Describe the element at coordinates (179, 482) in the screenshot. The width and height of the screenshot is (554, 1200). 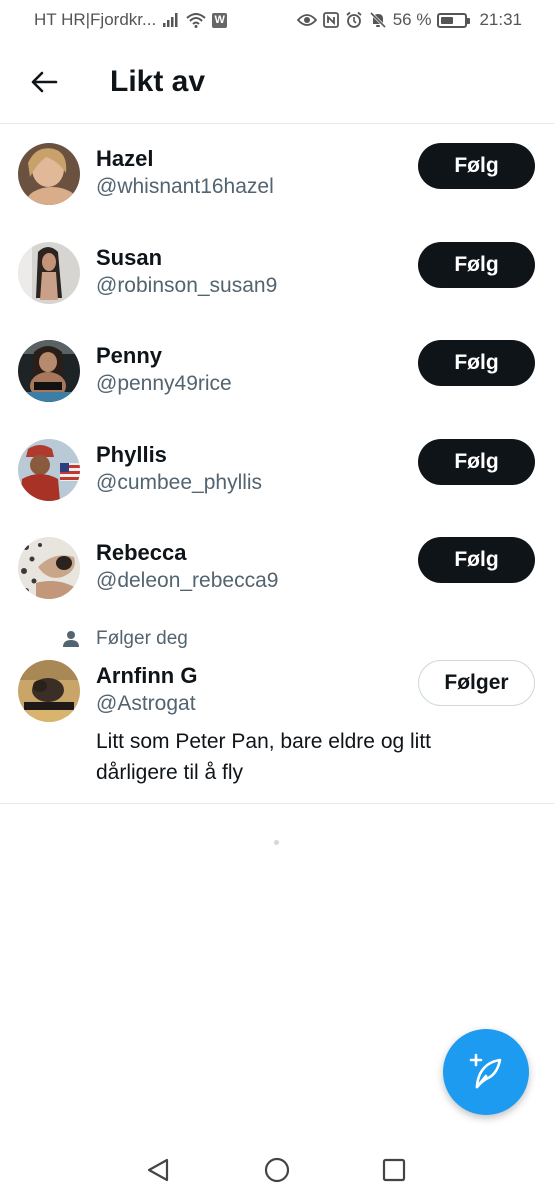
I see `user-handle: @cumbee_phyllis` at that location.